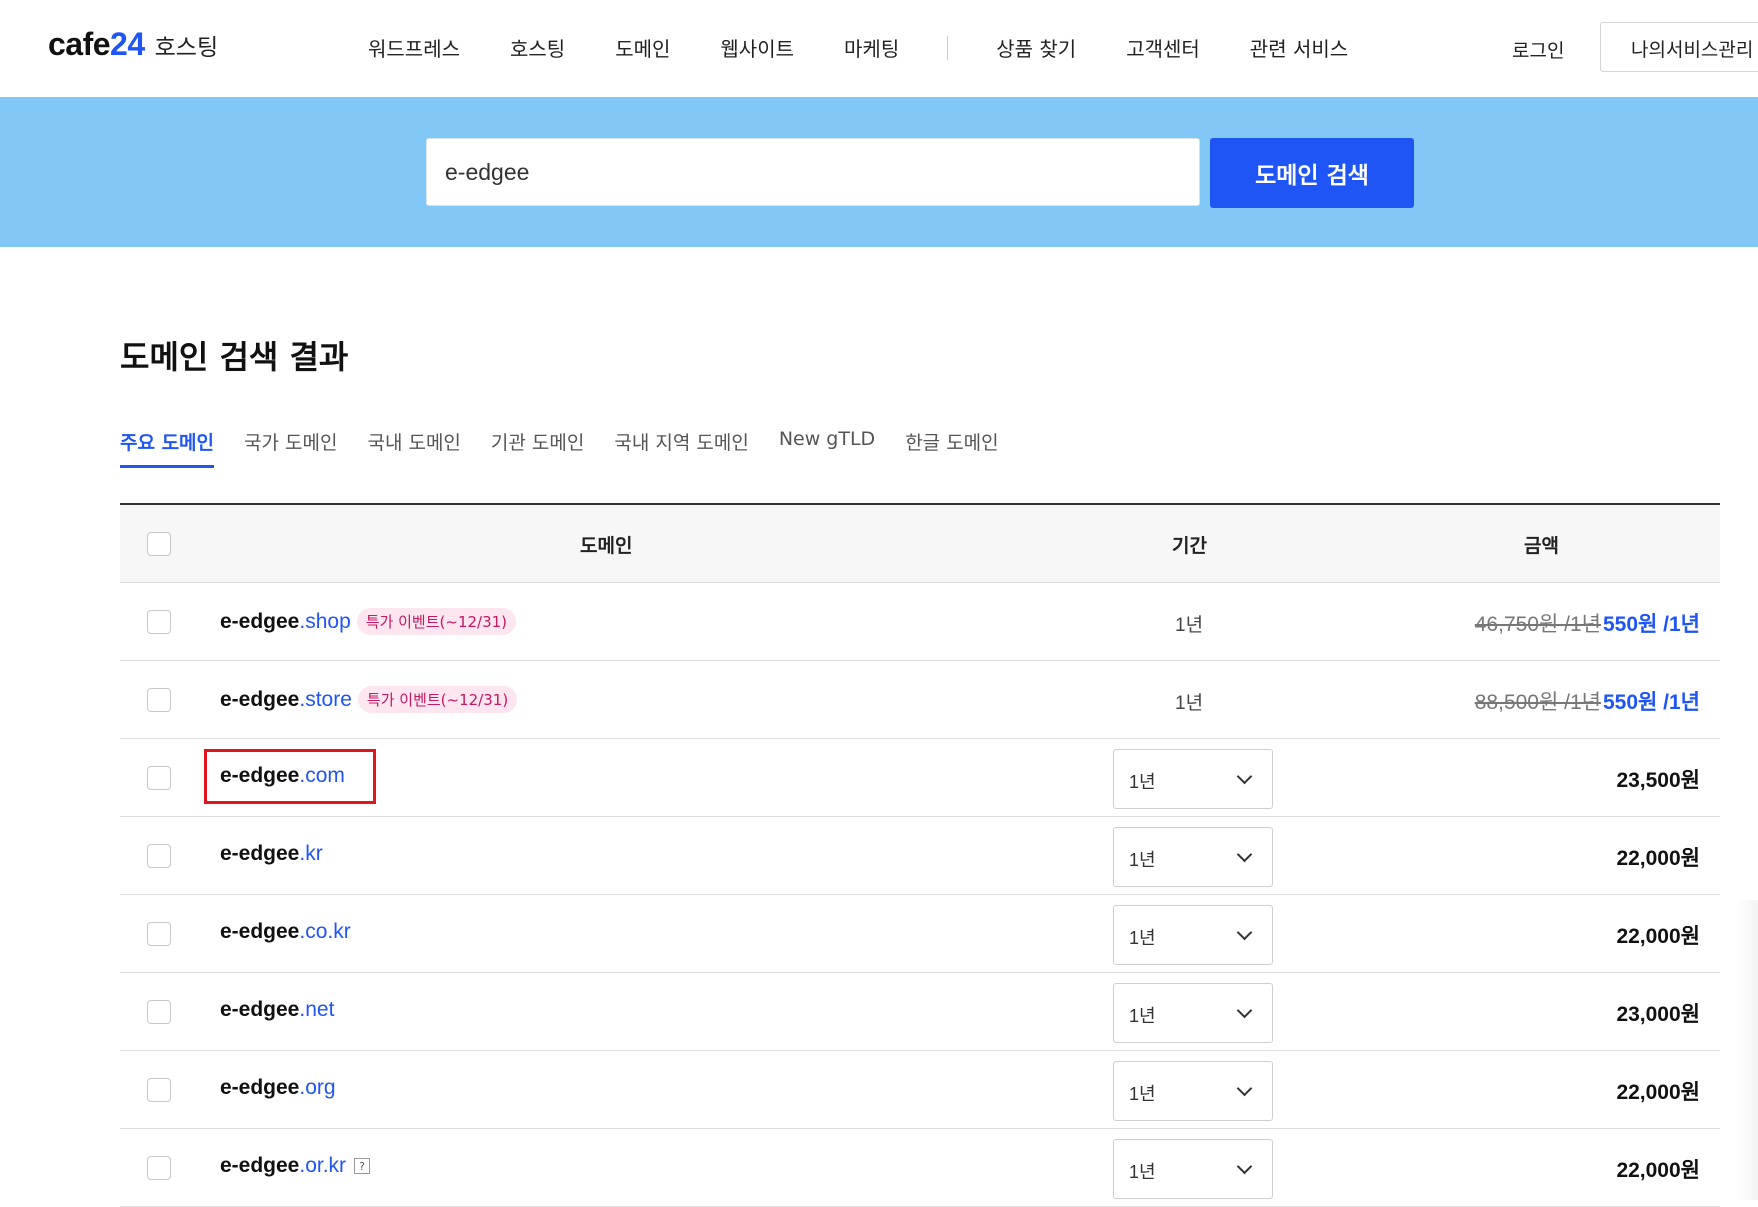  I want to click on table-row: e-edgee .or.kr ? 1년 22,000원, so click(920, 1168).